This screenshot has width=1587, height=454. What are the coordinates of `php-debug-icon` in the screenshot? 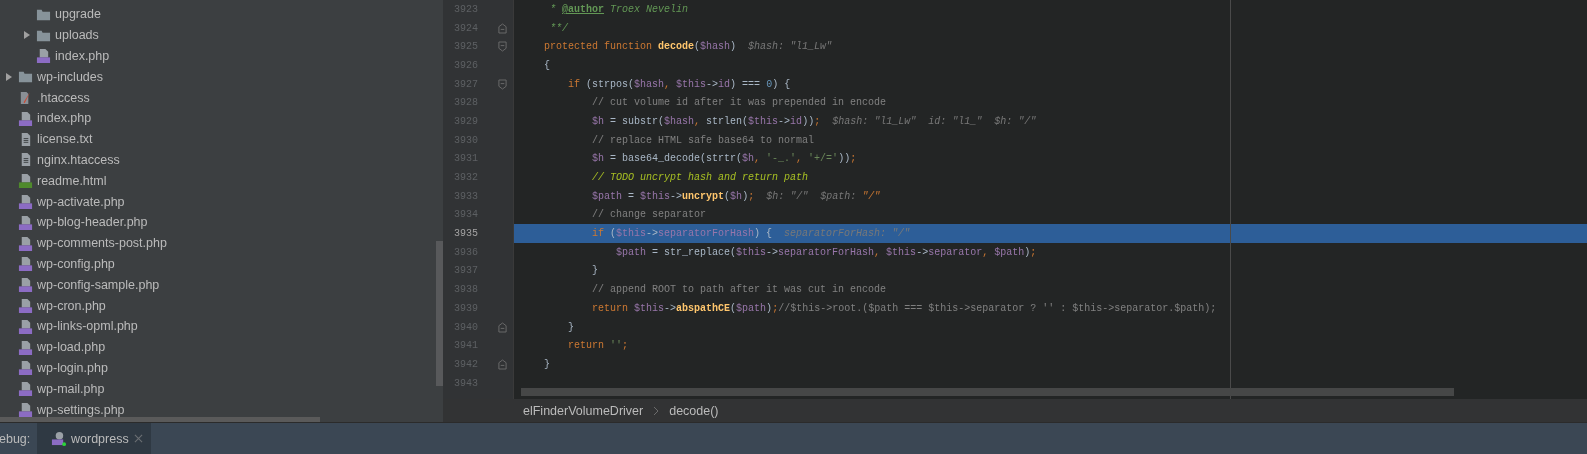 It's located at (58, 439).